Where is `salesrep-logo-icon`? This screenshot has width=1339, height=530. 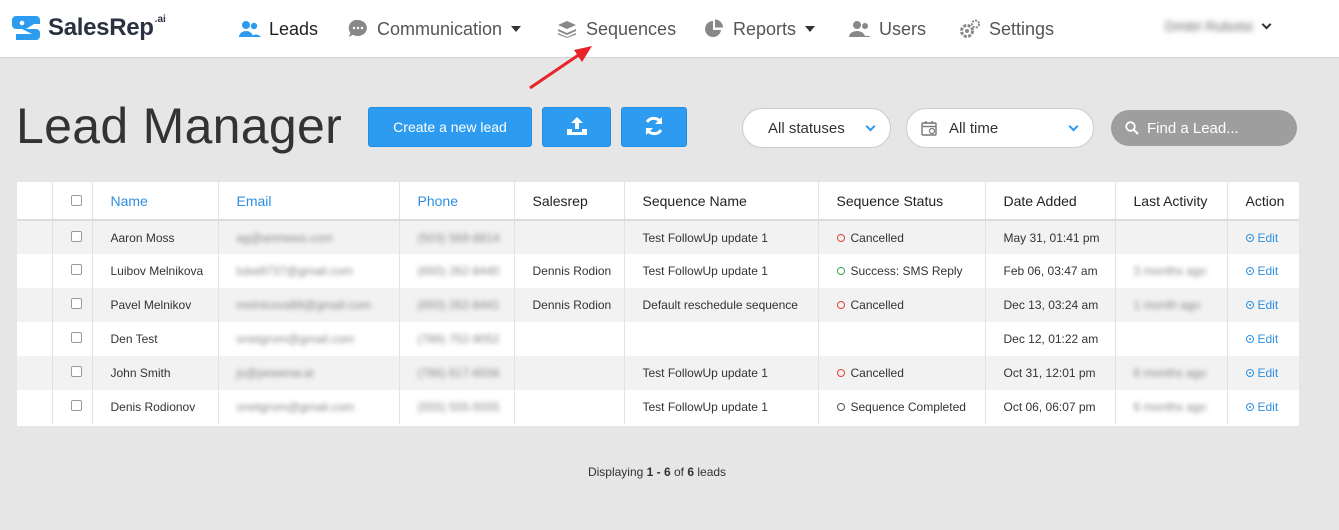 salesrep-logo-icon is located at coordinates (27, 28).